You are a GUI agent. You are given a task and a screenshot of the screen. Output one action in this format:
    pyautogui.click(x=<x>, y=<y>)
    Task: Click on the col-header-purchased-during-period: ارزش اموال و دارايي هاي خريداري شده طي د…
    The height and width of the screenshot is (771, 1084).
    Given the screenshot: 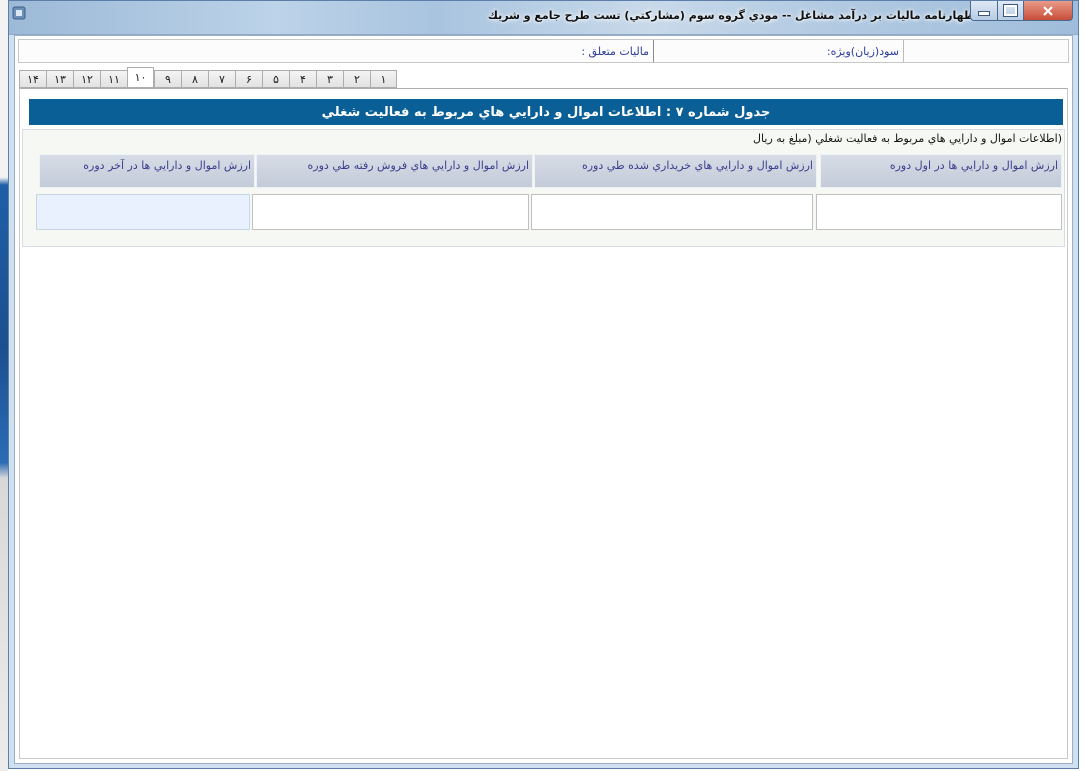 What is the action you would take?
    pyautogui.click(x=675, y=171)
    